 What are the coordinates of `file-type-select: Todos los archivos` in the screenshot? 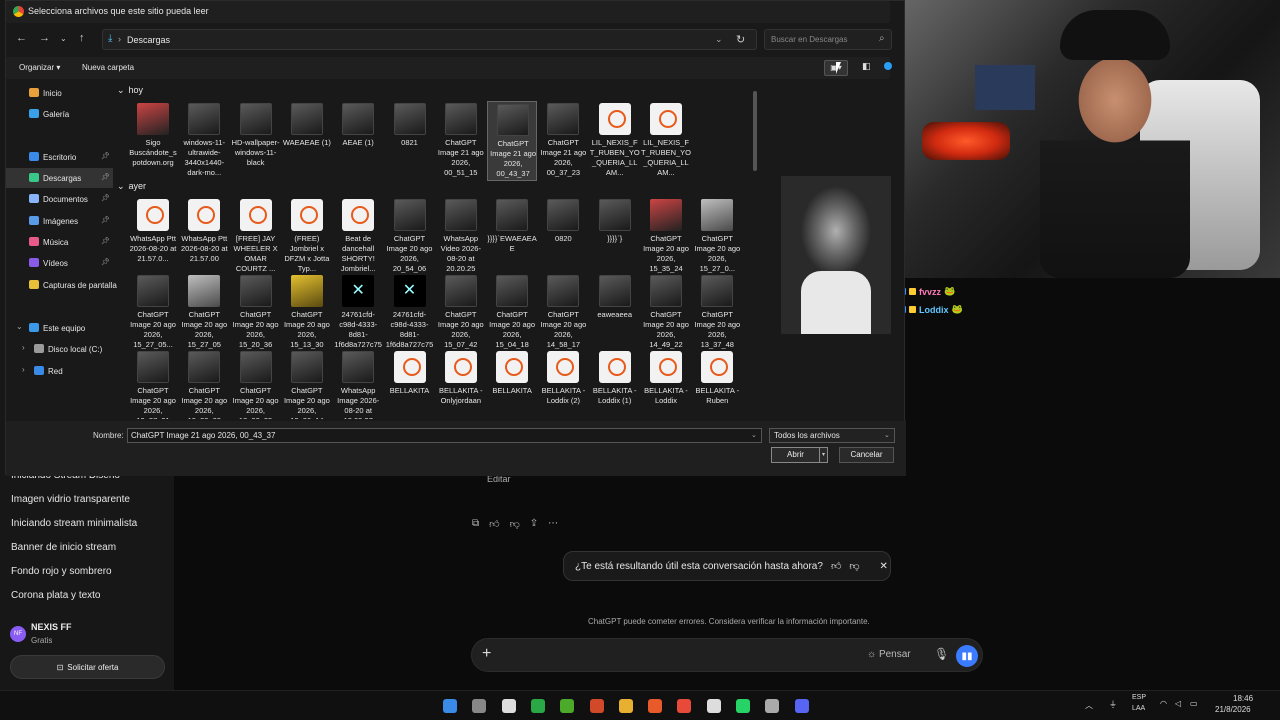 It's located at (832, 435).